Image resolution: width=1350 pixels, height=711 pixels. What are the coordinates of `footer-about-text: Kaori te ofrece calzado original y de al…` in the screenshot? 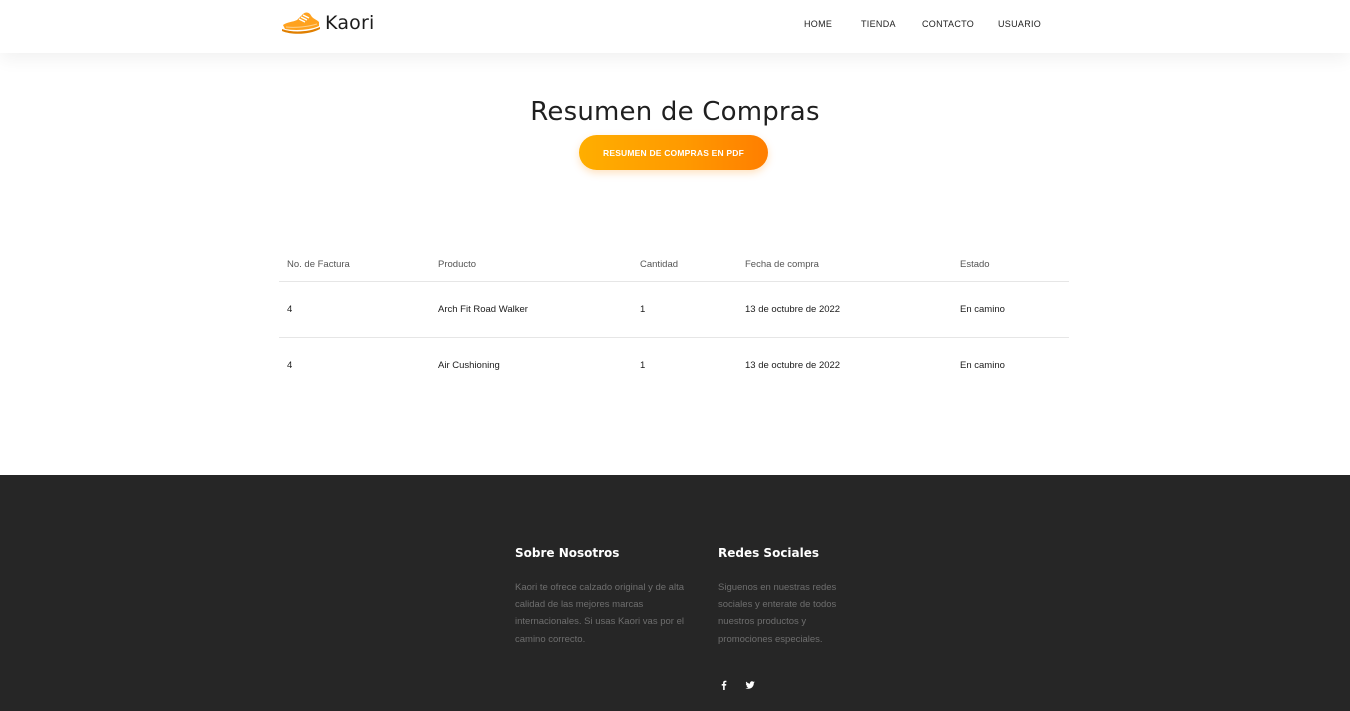 It's located at (599, 613).